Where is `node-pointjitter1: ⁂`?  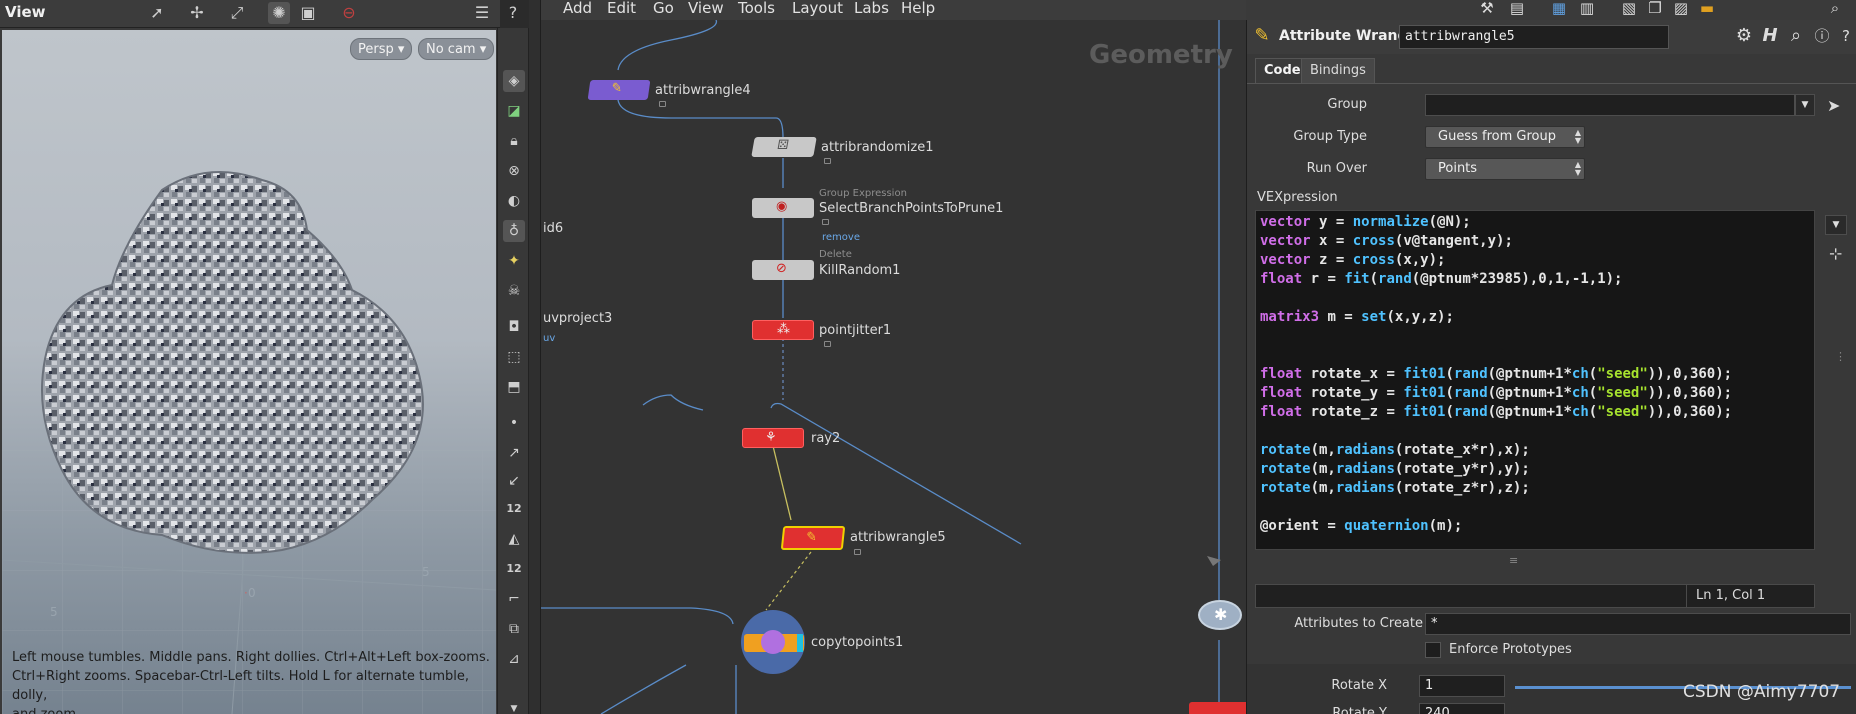
node-pointjitter1: ⁂ is located at coordinates (783, 330).